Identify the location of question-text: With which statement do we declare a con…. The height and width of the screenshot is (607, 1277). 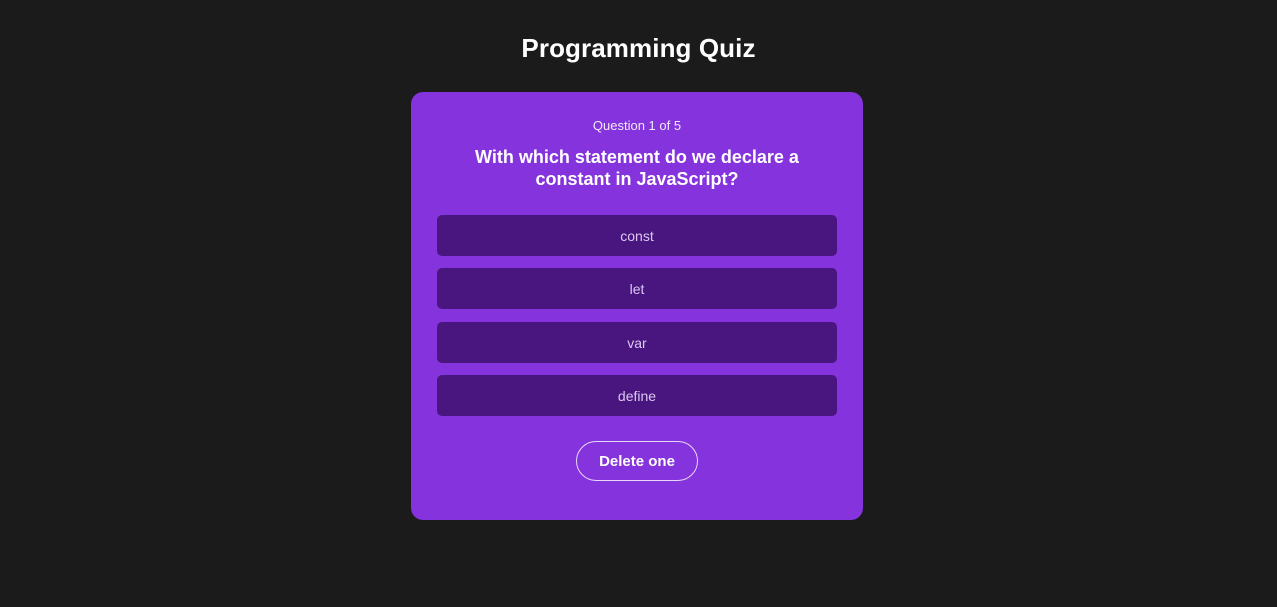
(637, 168).